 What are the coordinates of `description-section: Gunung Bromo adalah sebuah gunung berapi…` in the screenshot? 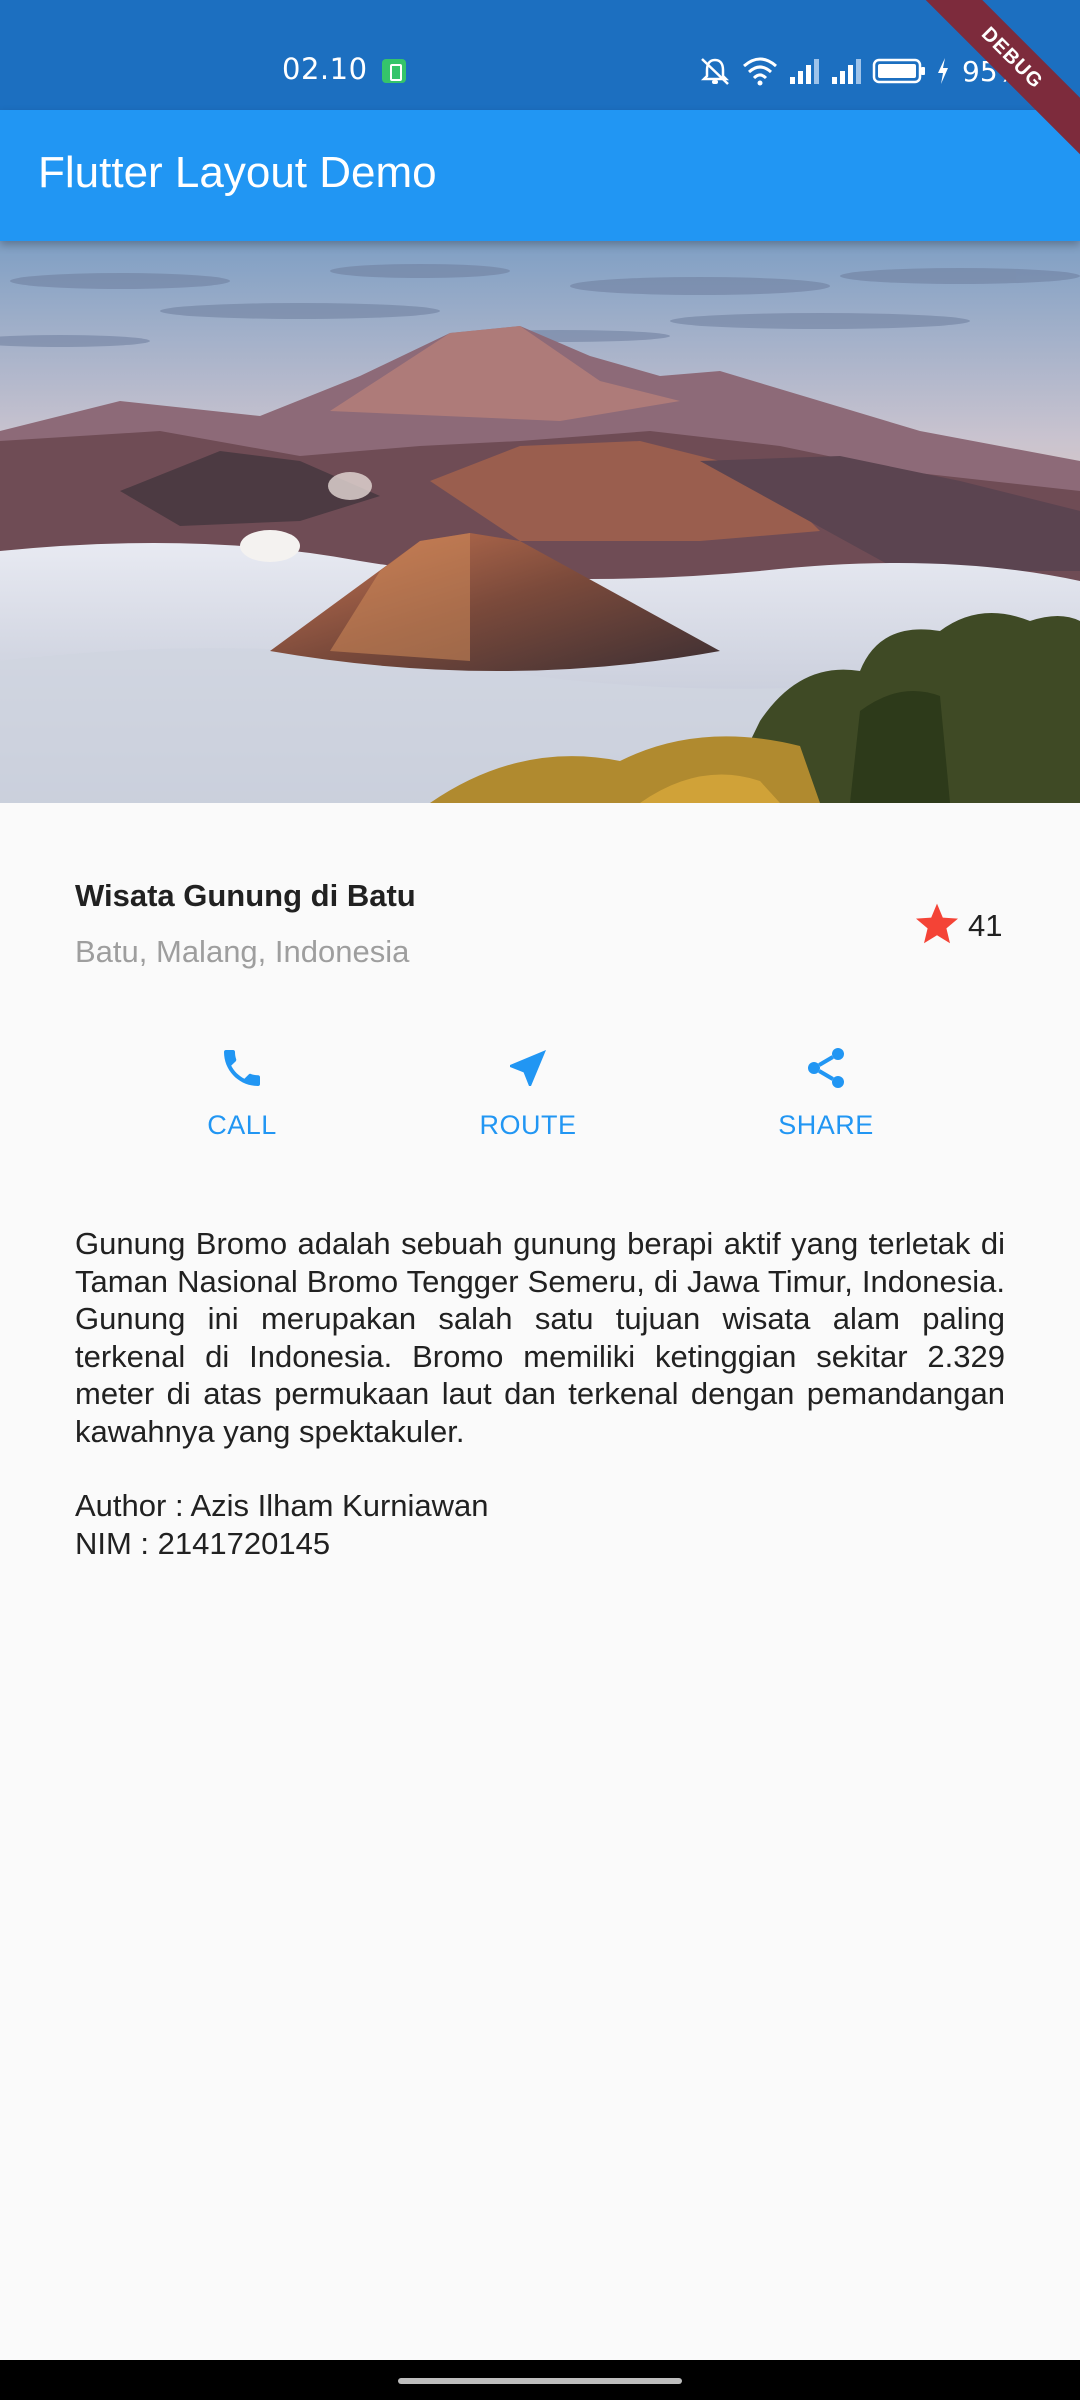 It's located at (540, 1393).